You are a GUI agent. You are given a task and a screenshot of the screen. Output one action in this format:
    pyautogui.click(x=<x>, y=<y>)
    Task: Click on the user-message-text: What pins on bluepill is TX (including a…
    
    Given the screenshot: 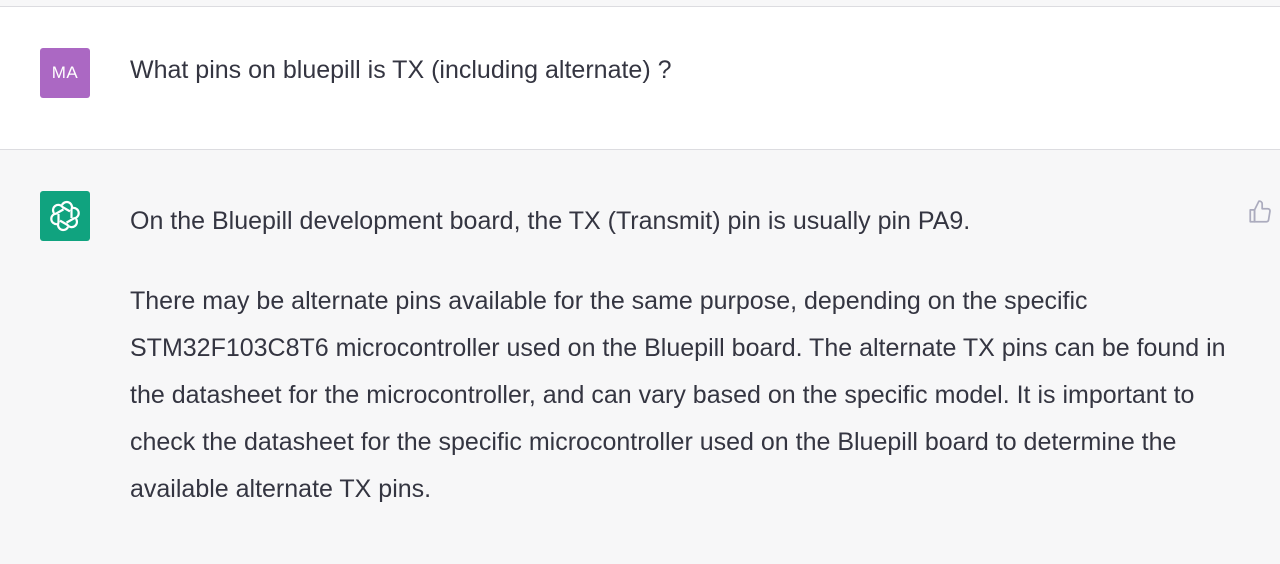 What is the action you would take?
    pyautogui.click(x=401, y=70)
    